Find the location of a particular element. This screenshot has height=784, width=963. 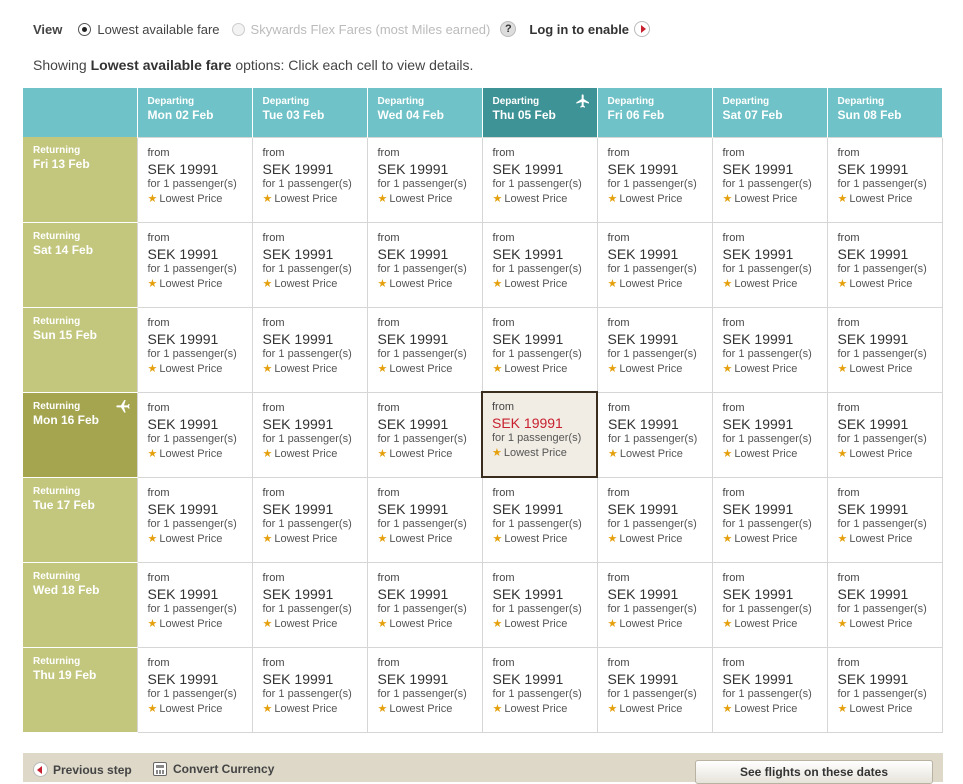

departure-header-3: Departing Thu 05 Feb is located at coordinates (540, 112).